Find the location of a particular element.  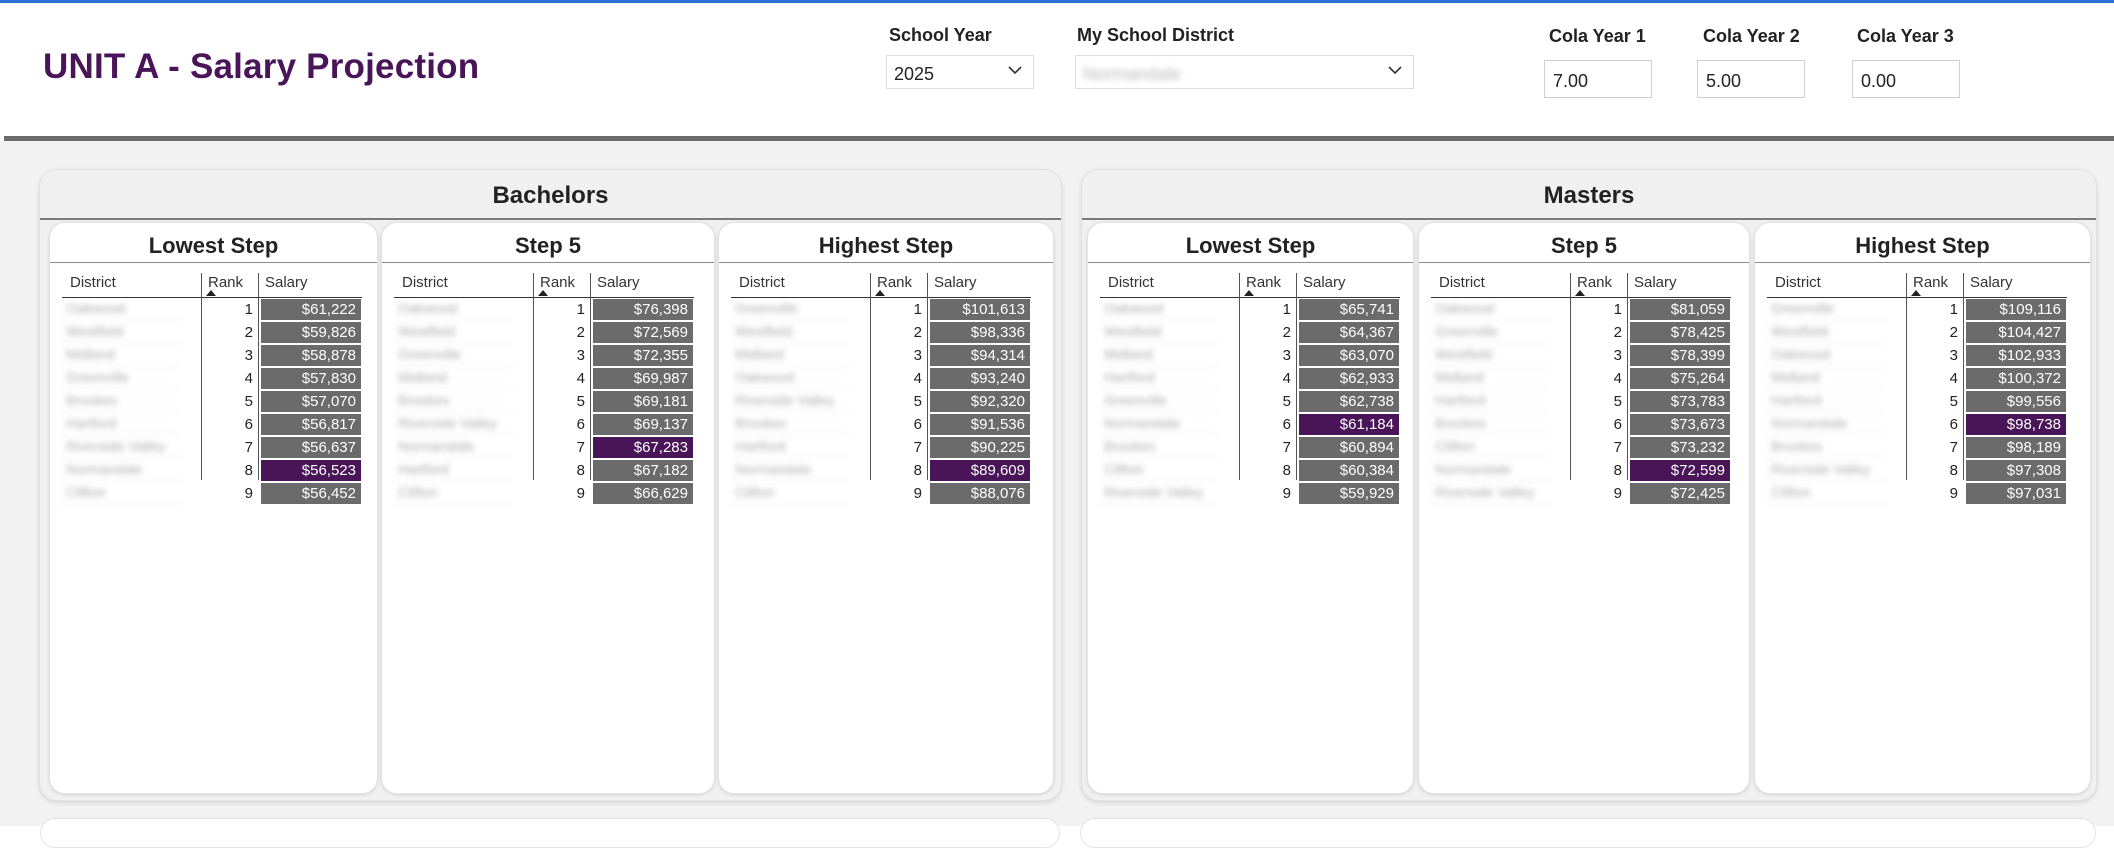

my-district-select: Normandale is located at coordinates (1244, 72).